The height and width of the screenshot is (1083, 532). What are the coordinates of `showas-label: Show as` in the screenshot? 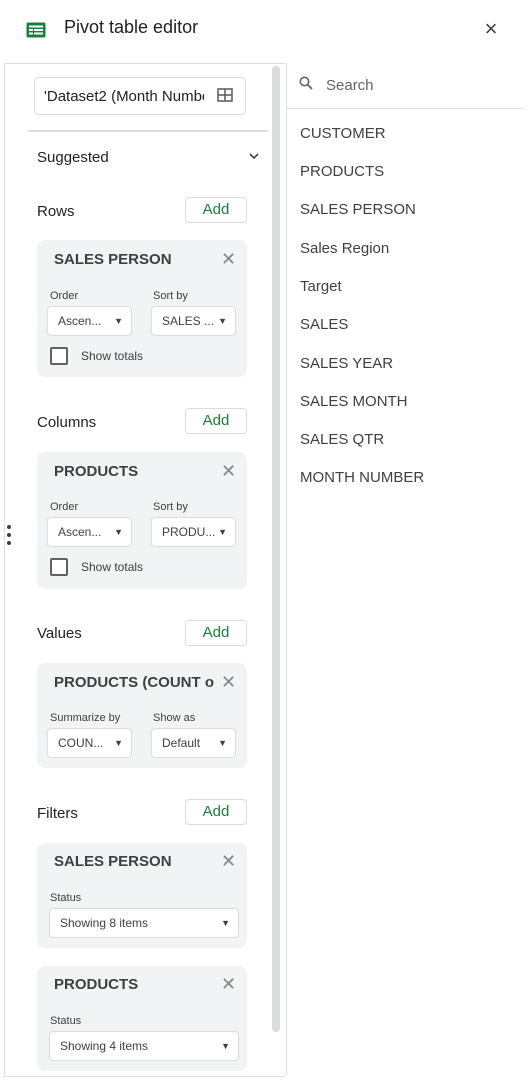 It's located at (174, 718).